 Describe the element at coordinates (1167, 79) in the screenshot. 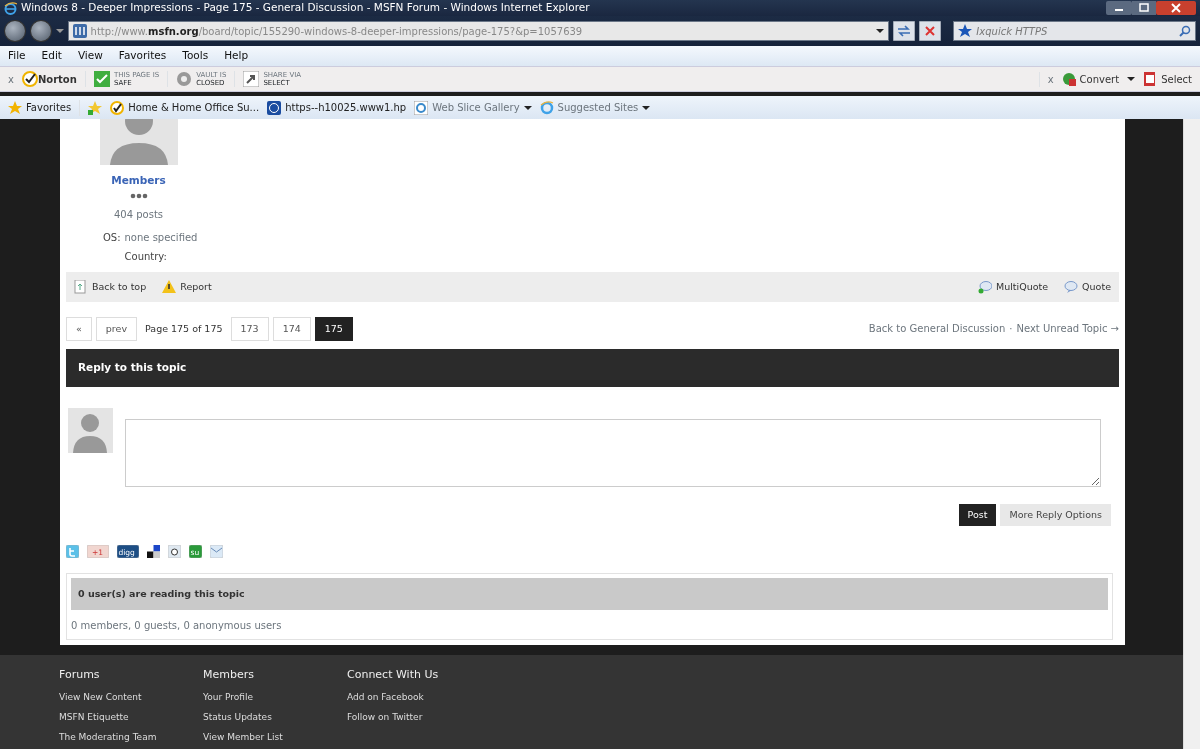

I see `select-button: Select` at that location.